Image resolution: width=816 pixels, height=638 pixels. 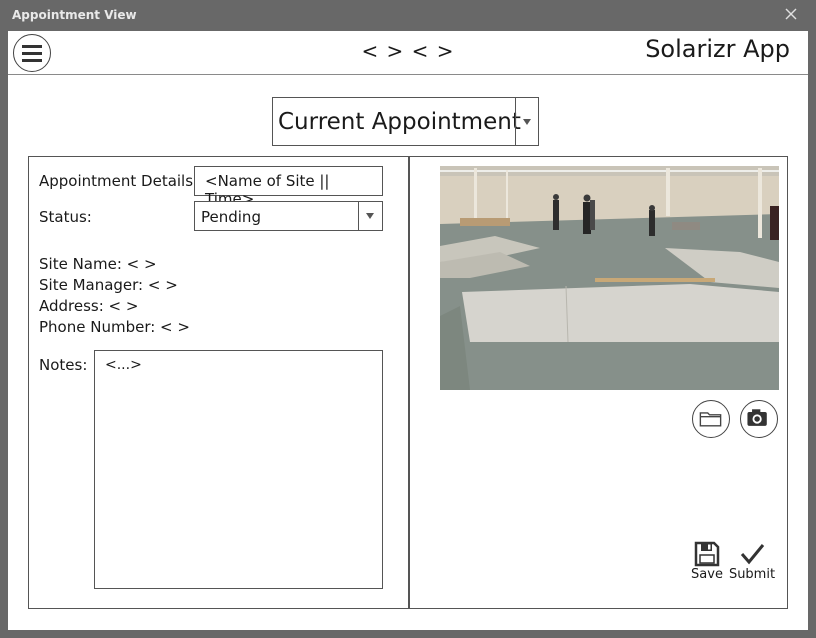 I want to click on notes-label: Notes:, so click(x=63, y=365).